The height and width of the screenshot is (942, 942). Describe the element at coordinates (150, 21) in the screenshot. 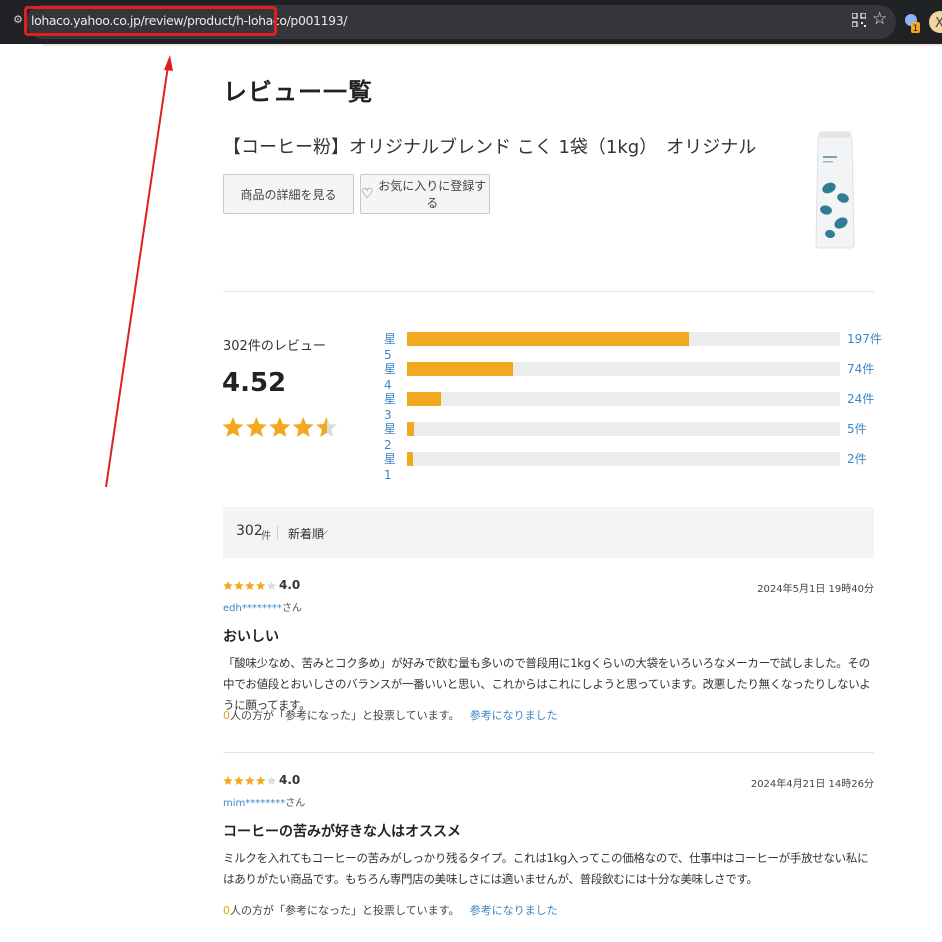

I see `url-highlight-box` at that location.